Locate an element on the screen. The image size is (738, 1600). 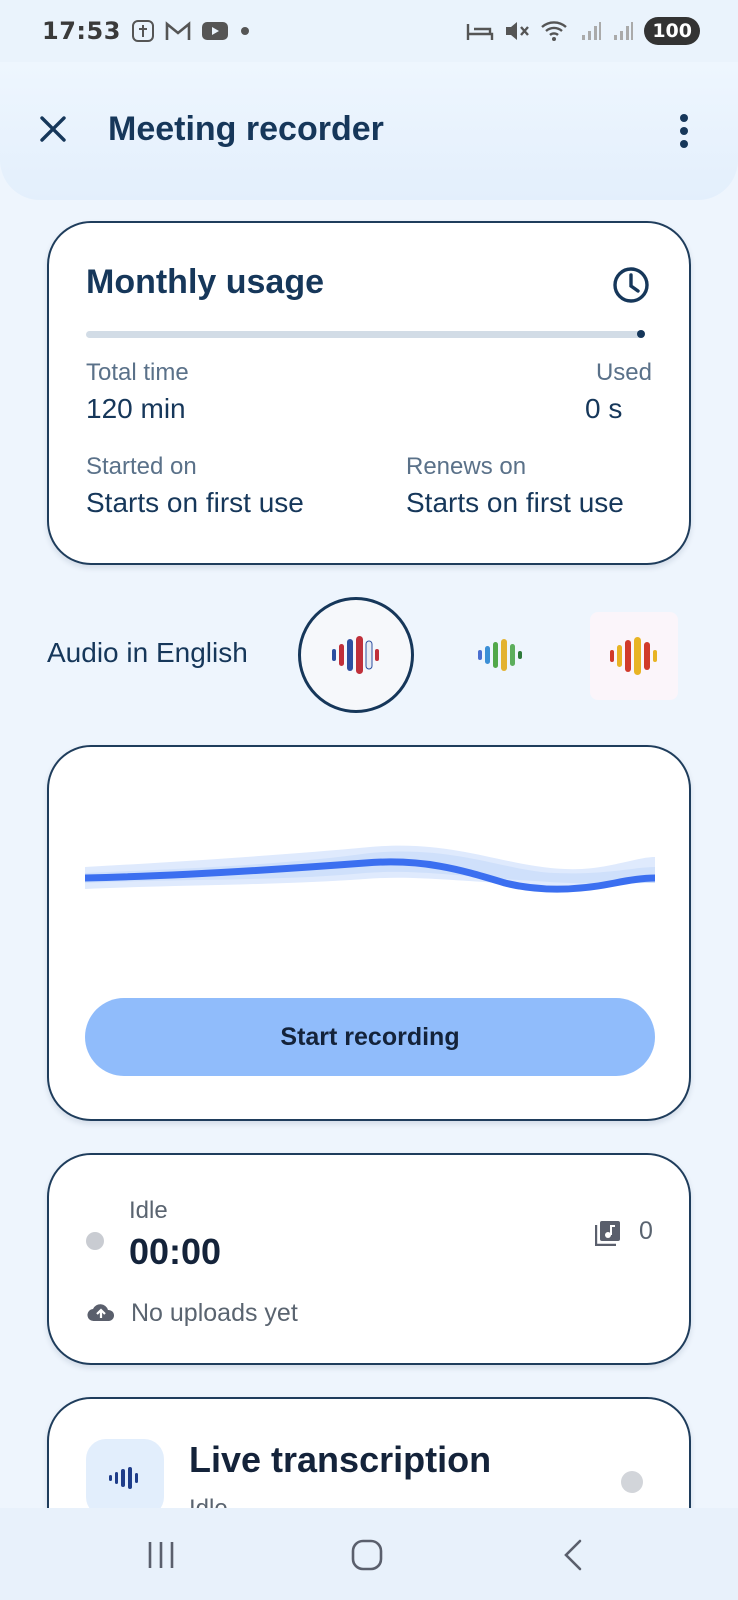
close-icon is located at coordinates (53, 129).